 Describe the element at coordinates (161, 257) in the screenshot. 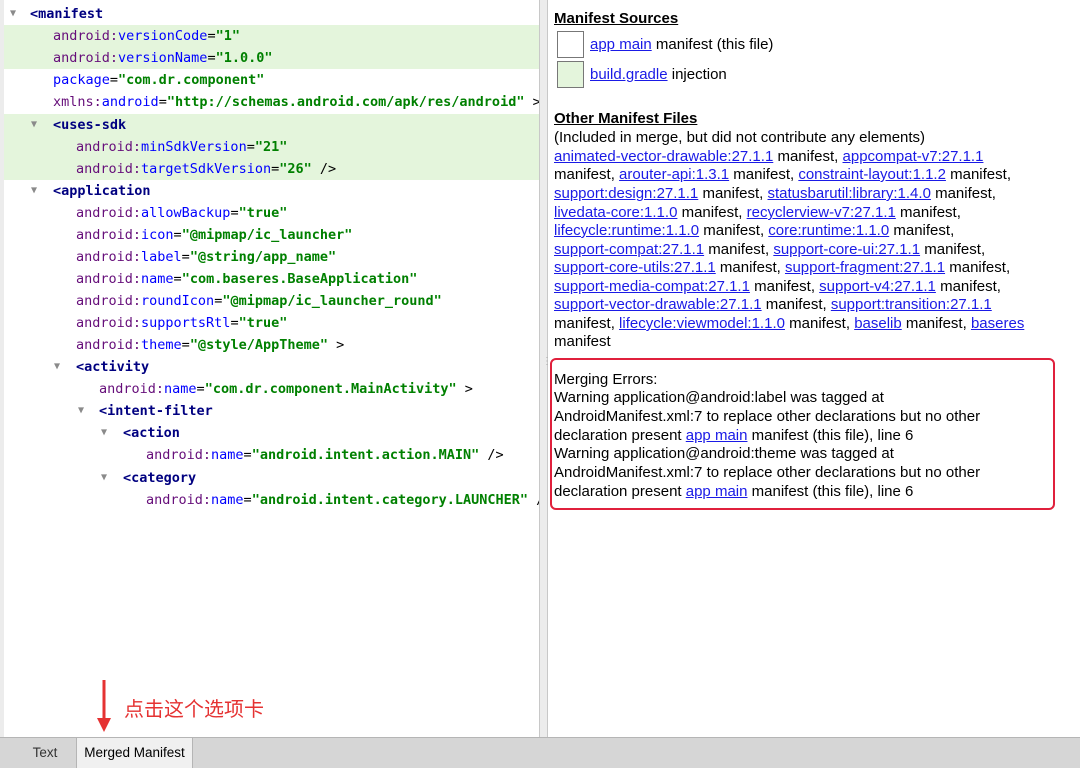

I see `attr-name: label` at that location.